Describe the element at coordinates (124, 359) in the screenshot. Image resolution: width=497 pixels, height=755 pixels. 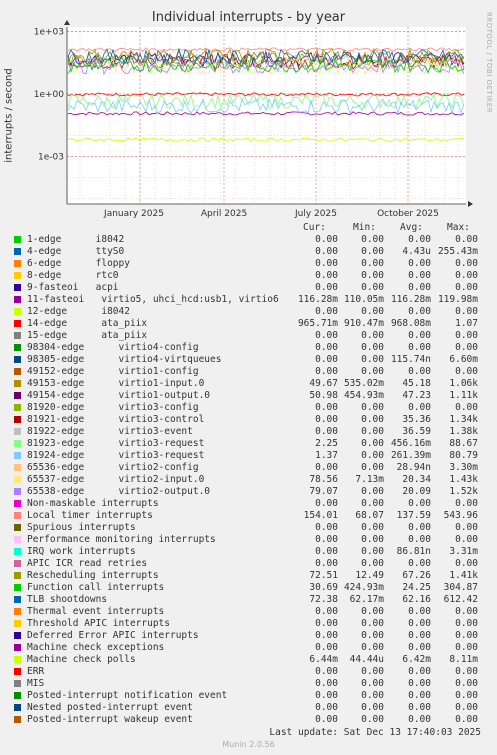
I see `legend-label: 98305-edge virtio4-virtqueues` at that location.